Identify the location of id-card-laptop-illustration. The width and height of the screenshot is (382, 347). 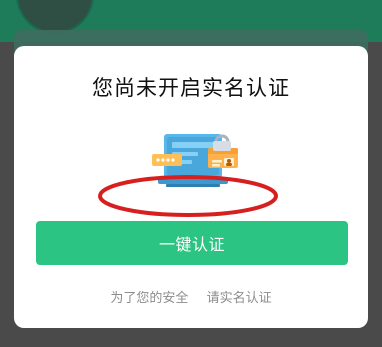
(196, 164).